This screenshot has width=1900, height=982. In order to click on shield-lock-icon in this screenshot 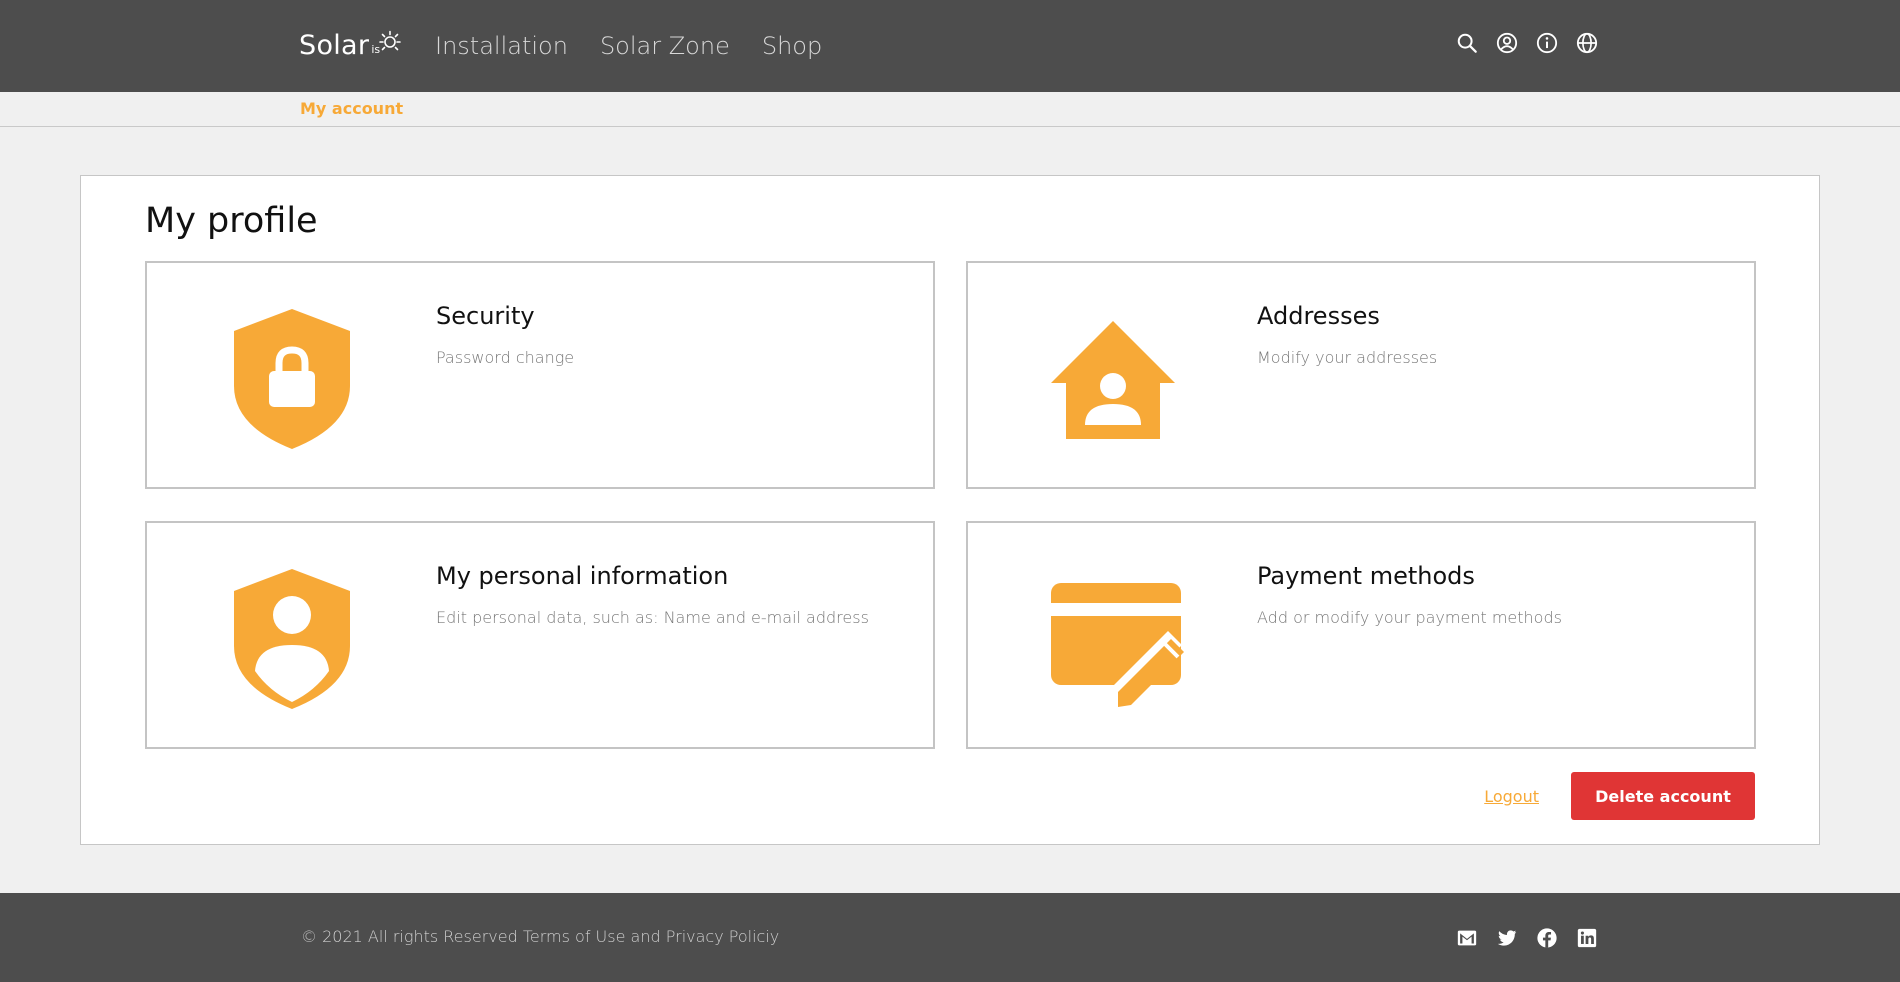, I will do `click(292, 379)`.